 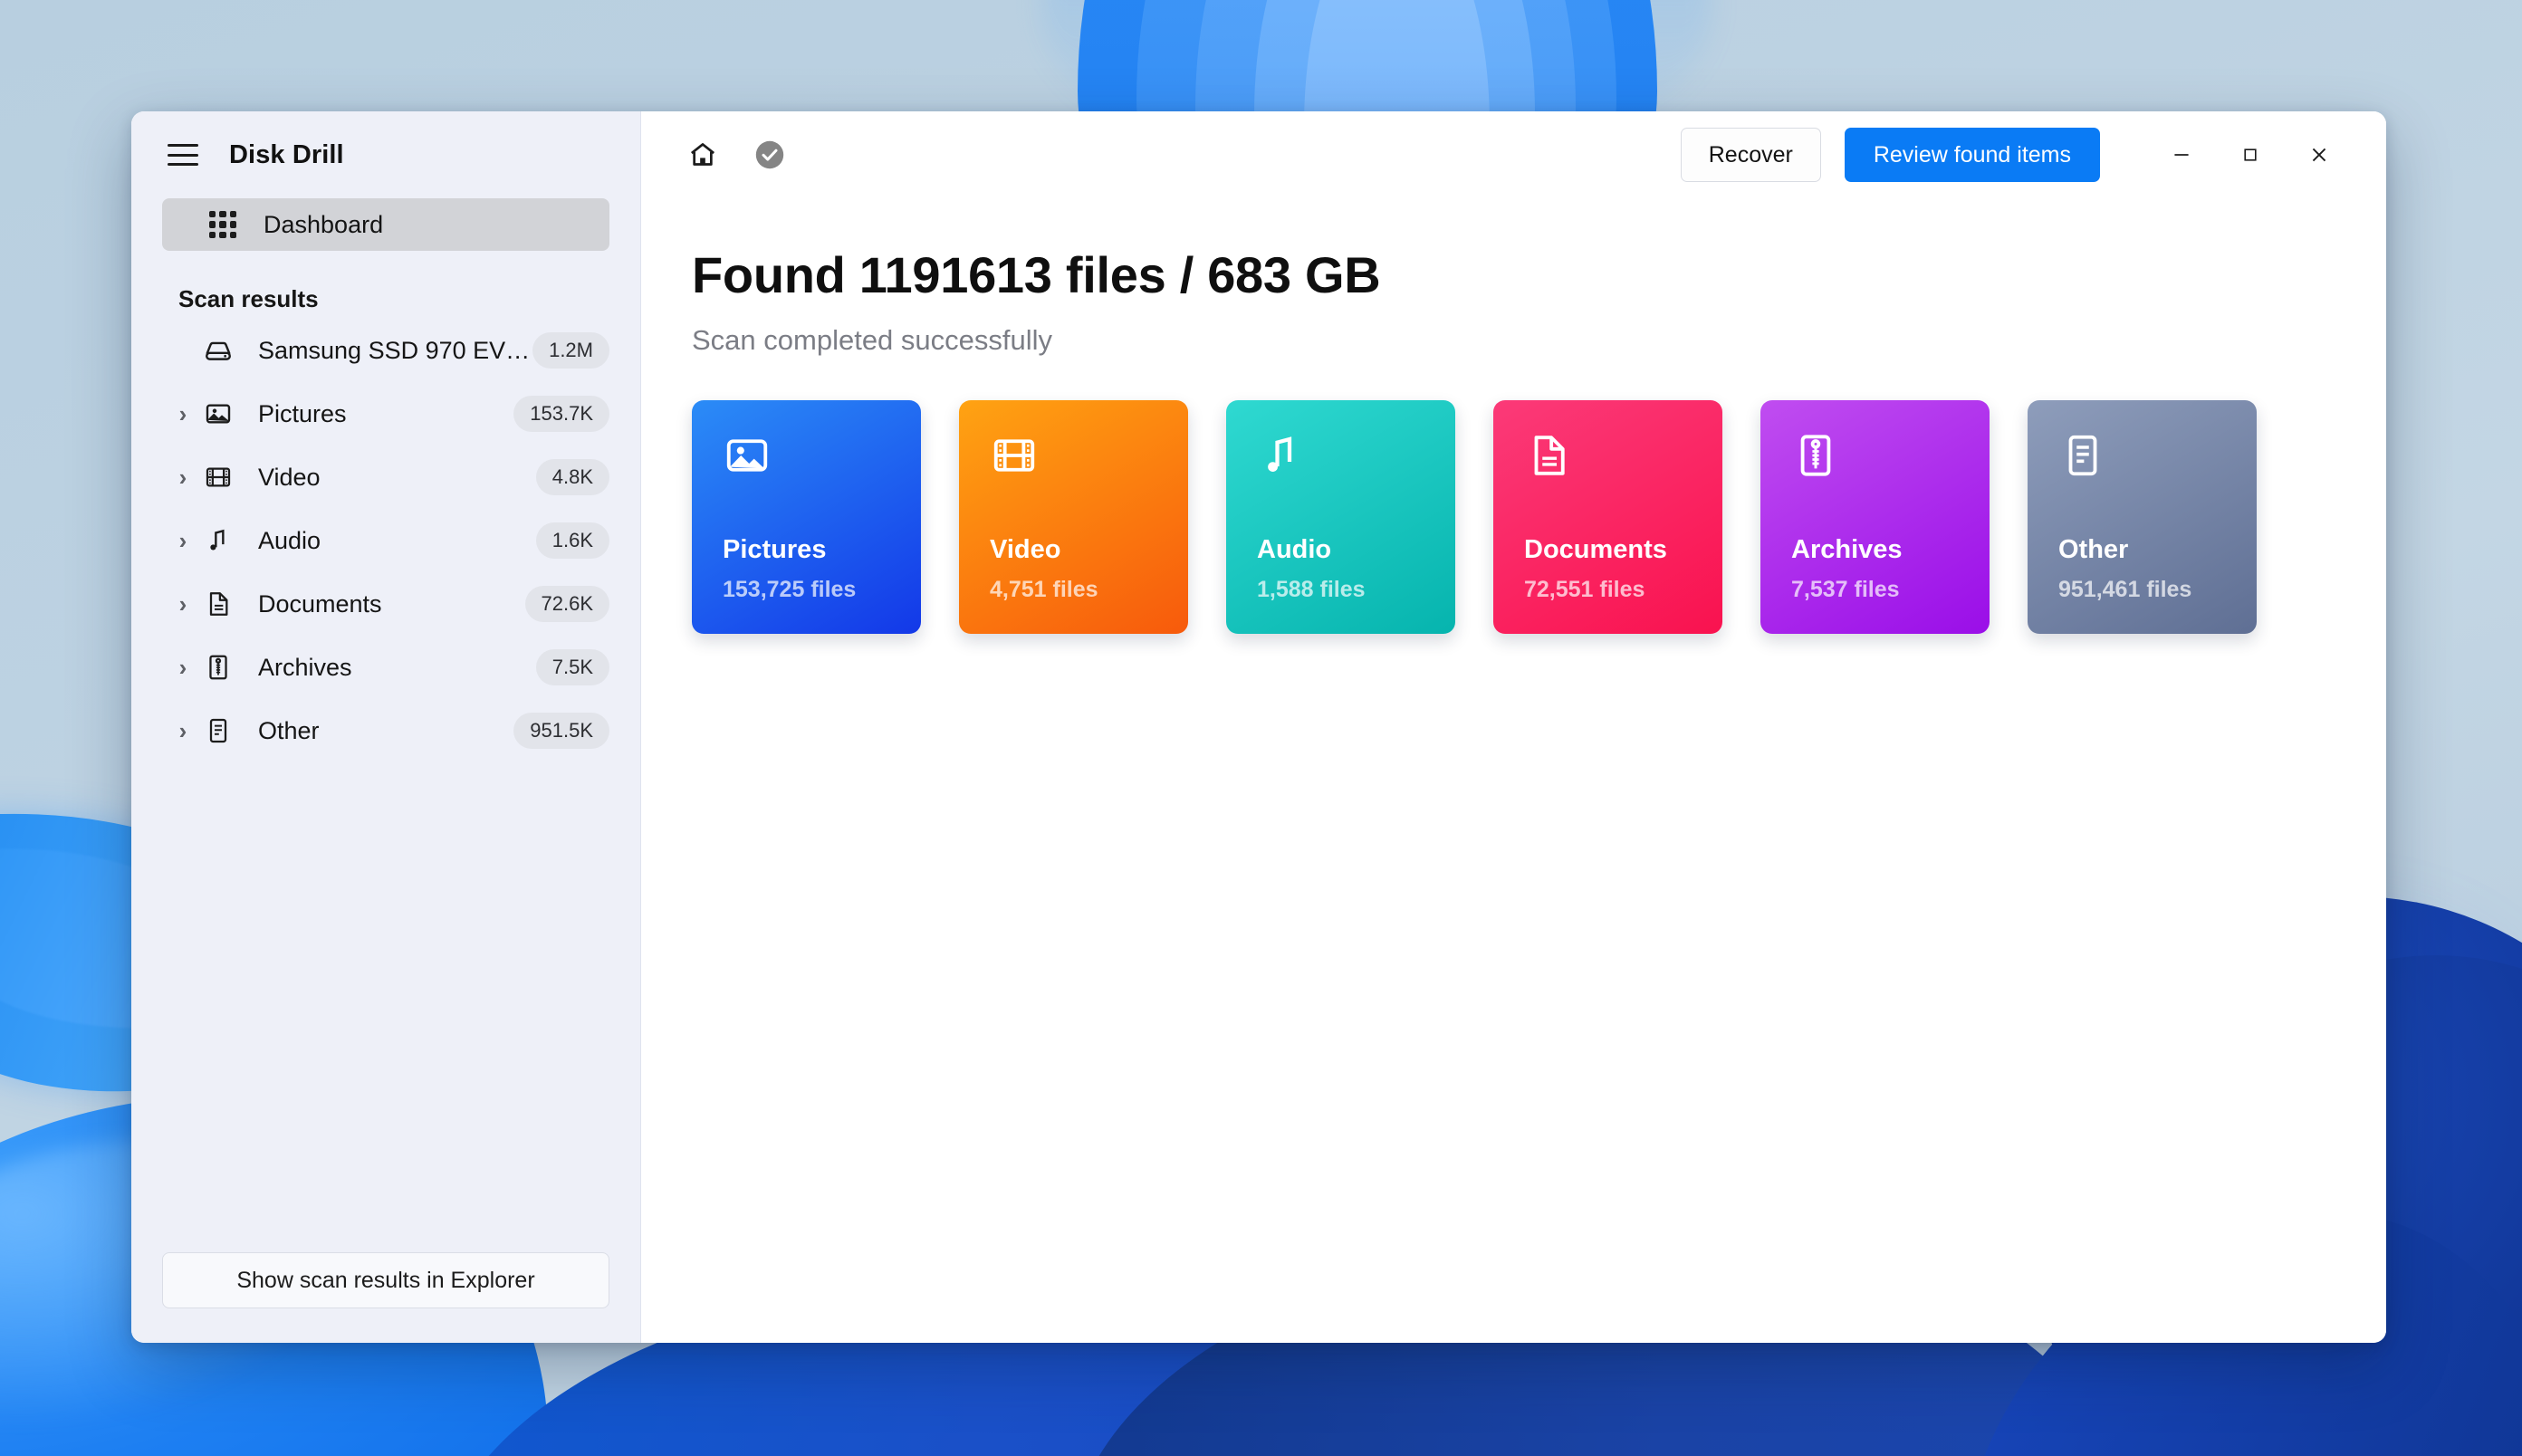 I want to click on sidebar-footer: Show scan results in Explorer, so click(x=385, y=1297).